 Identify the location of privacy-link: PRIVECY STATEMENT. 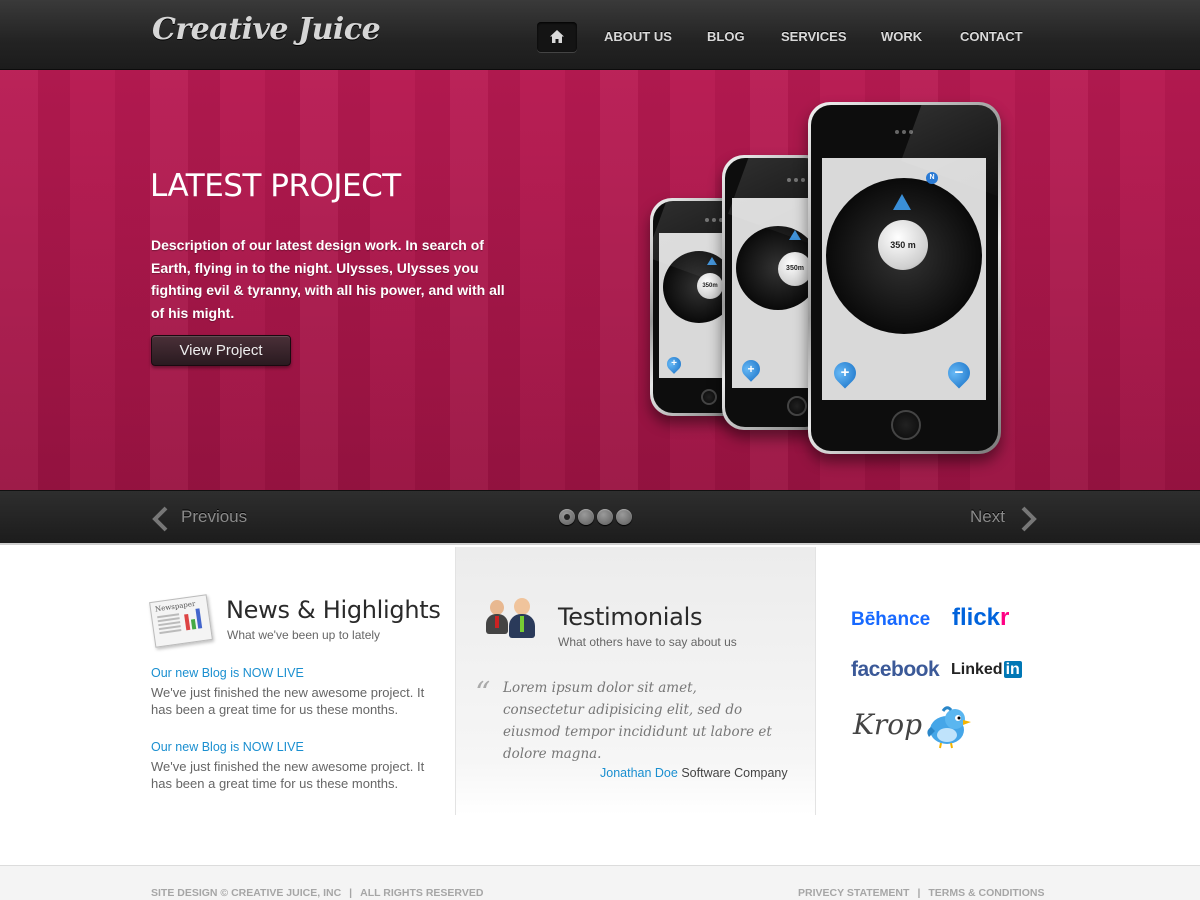
(853, 893).